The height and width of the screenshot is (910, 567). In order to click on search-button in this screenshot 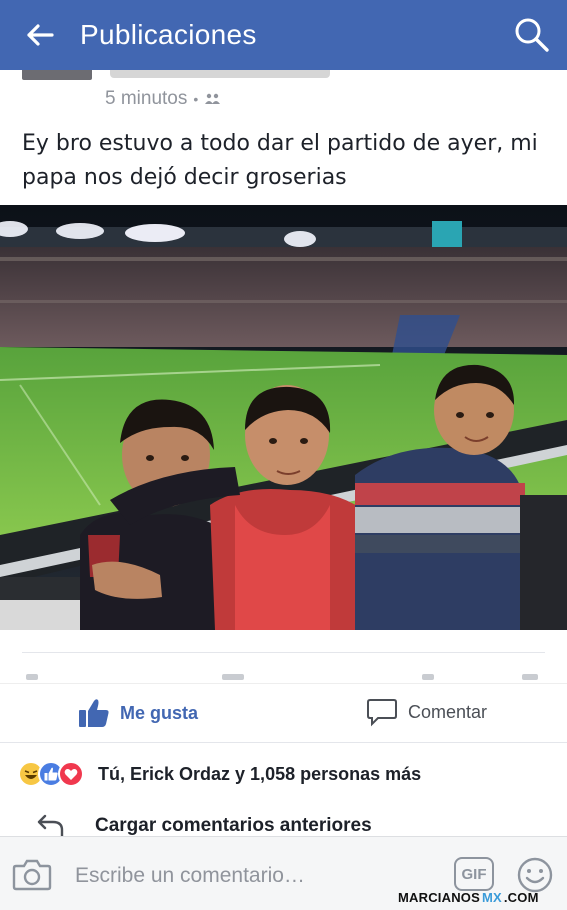, I will do `click(532, 35)`.